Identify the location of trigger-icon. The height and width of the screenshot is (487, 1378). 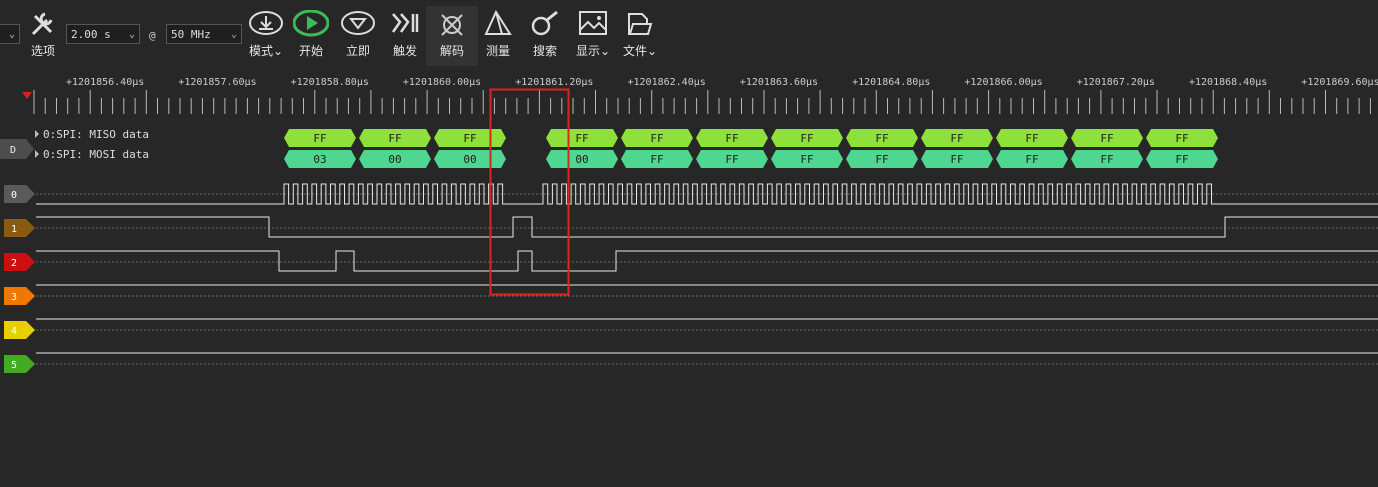
(405, 23).